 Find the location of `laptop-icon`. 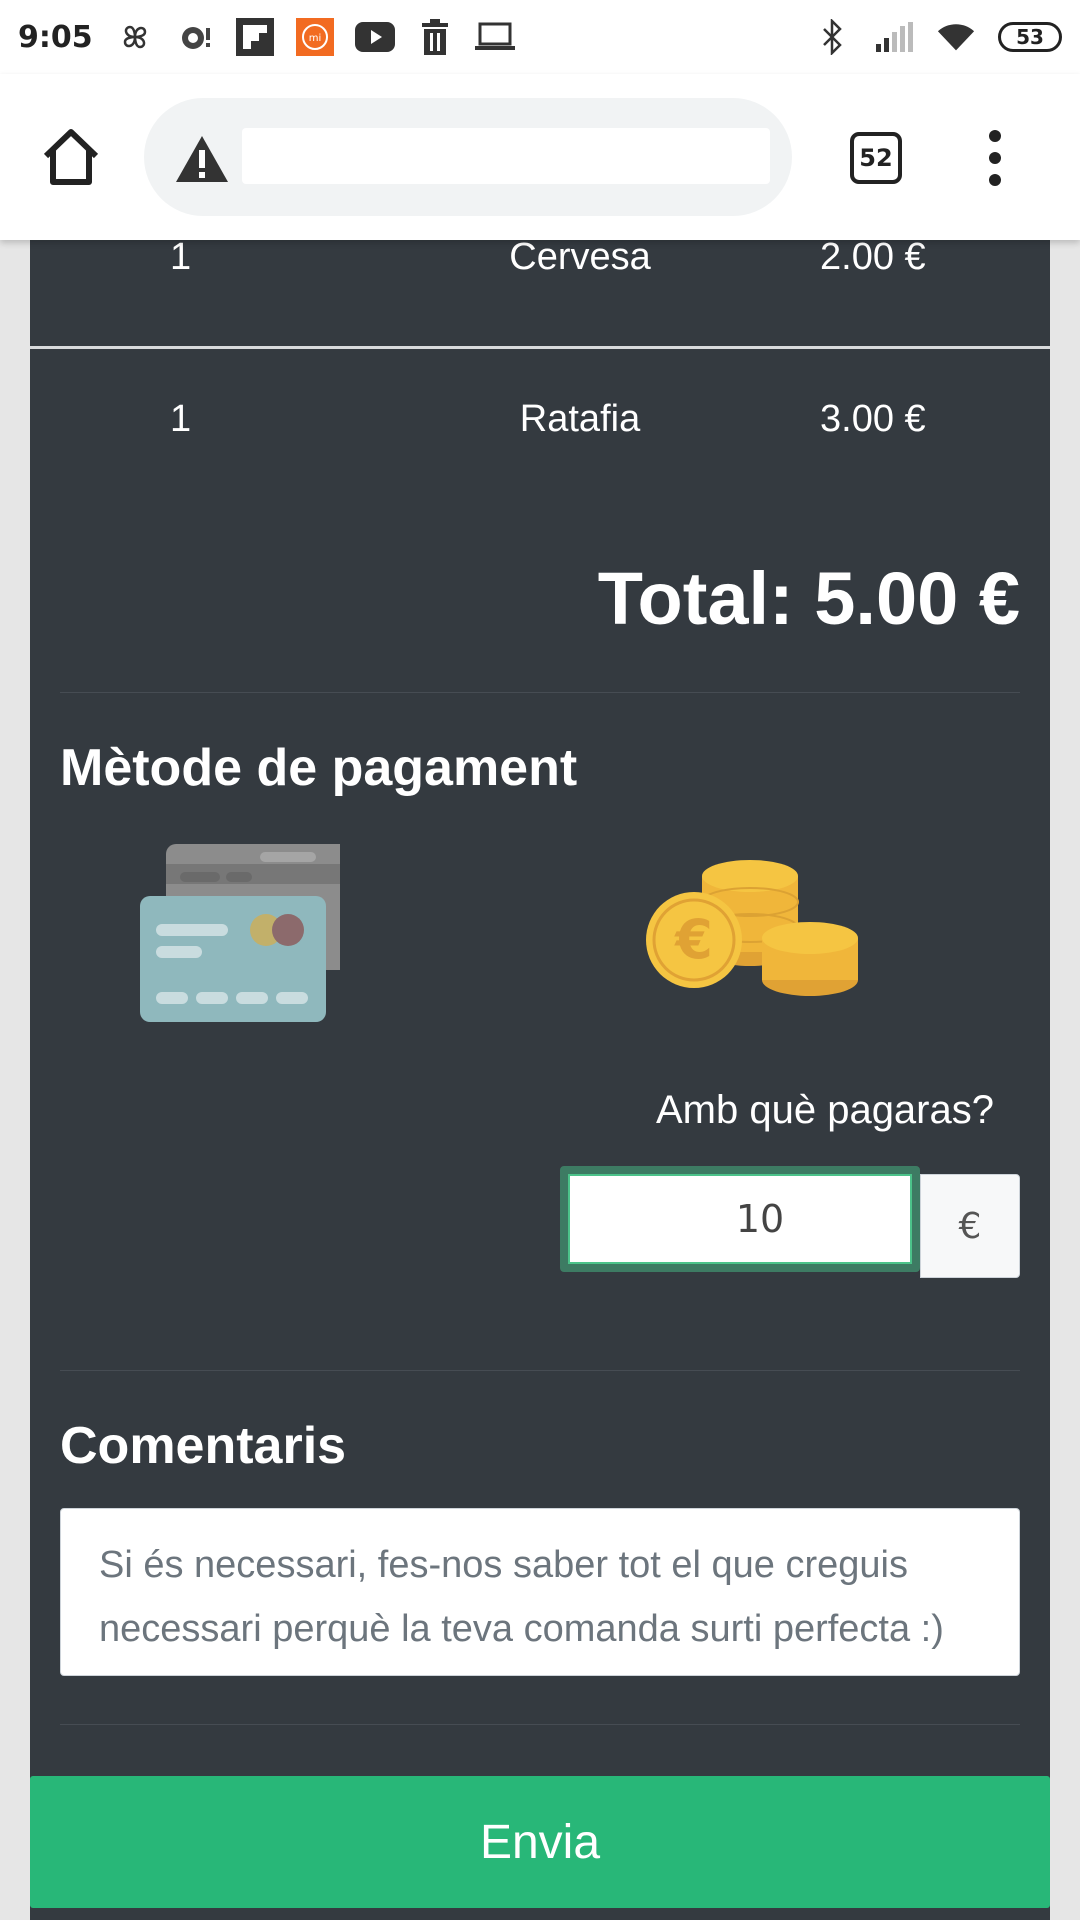

laptop-icon is located at coordinates (494, 37).